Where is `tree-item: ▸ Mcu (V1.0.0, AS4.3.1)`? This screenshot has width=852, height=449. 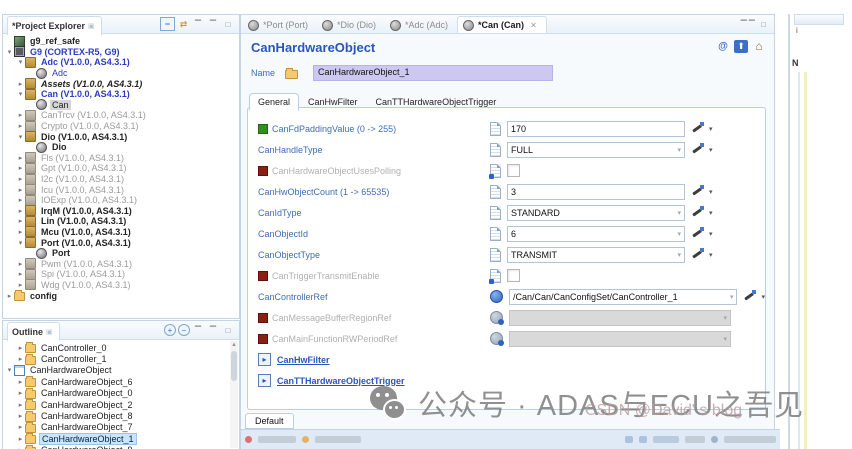 tree-item: ▸ Mcu (V1.0.0, AS4.3.1) is located at coordinates (122, 232).